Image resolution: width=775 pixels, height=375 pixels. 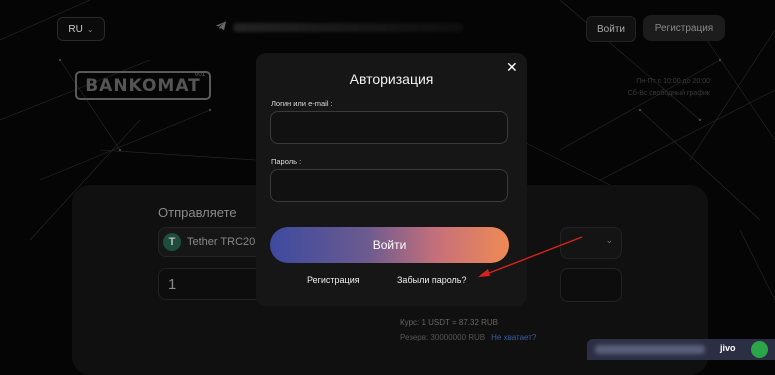 What do you see at coordinates (673, 81) in the screenshot?
I see `work-hours-line-1: Пн-Пт с 10:00 до 20:00` at bounding box center [673, 81].